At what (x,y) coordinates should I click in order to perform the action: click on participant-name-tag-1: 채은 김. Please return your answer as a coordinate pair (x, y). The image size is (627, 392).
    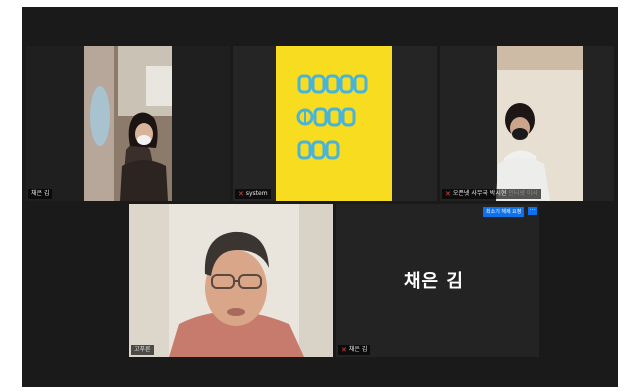
    Looking at the image, I should click on (40, 194).